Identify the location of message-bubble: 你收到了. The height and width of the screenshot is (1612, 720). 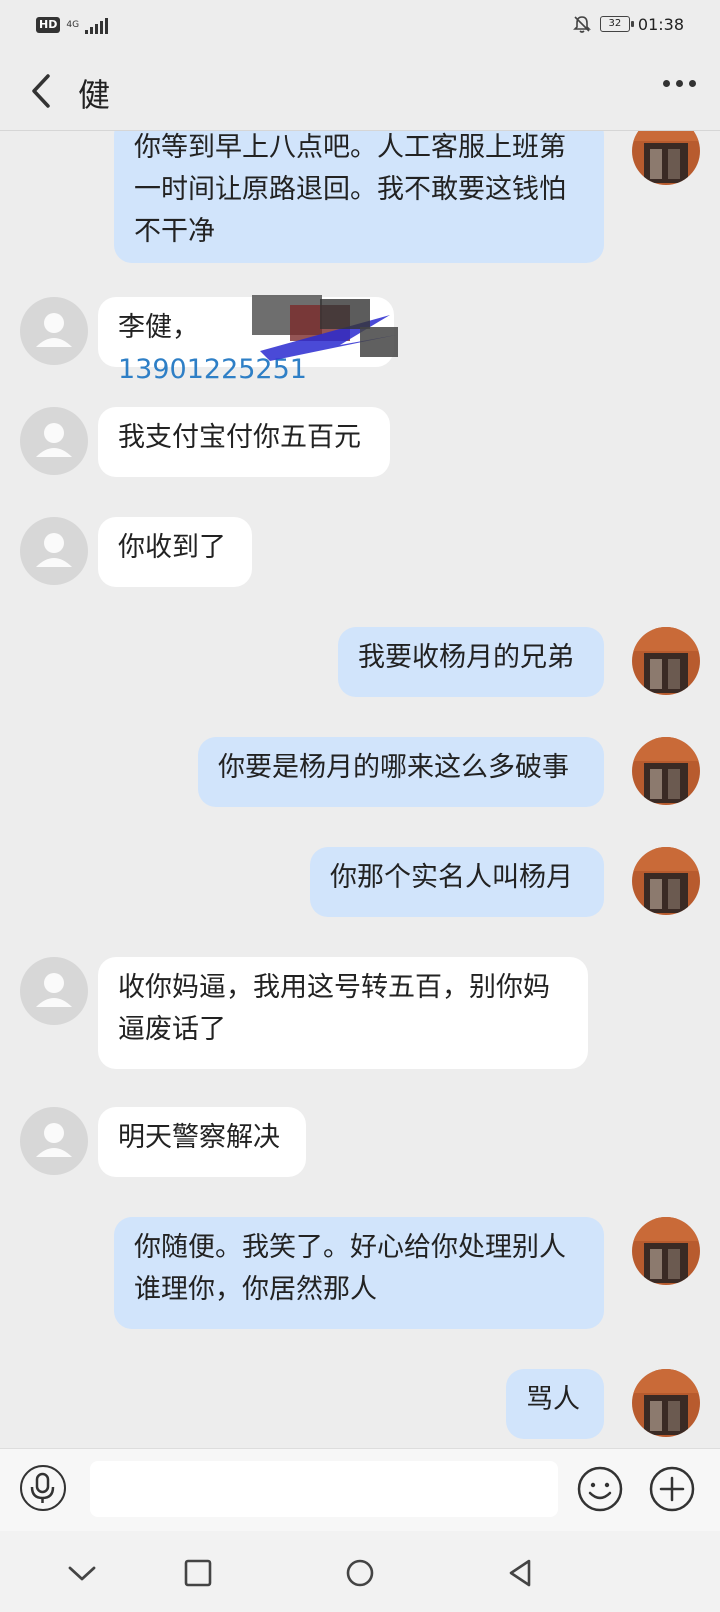
(175, 552).